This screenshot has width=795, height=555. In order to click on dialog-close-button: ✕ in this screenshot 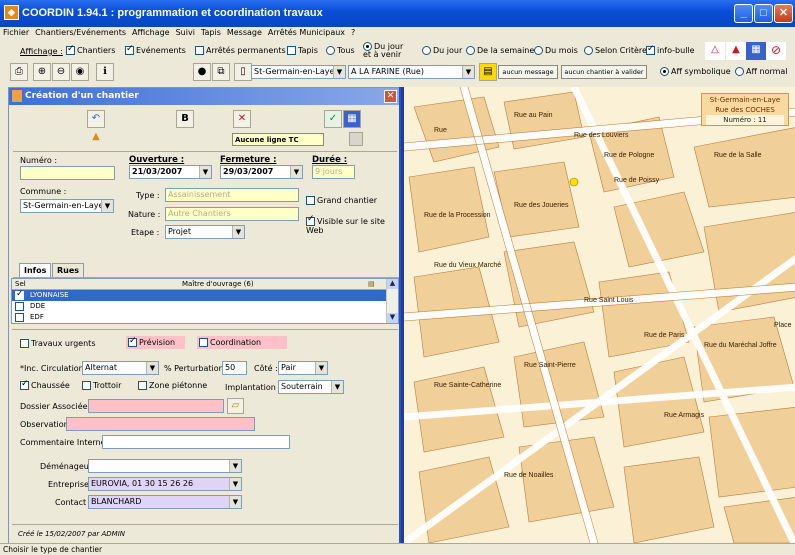, I will do `click(390, 96)`.